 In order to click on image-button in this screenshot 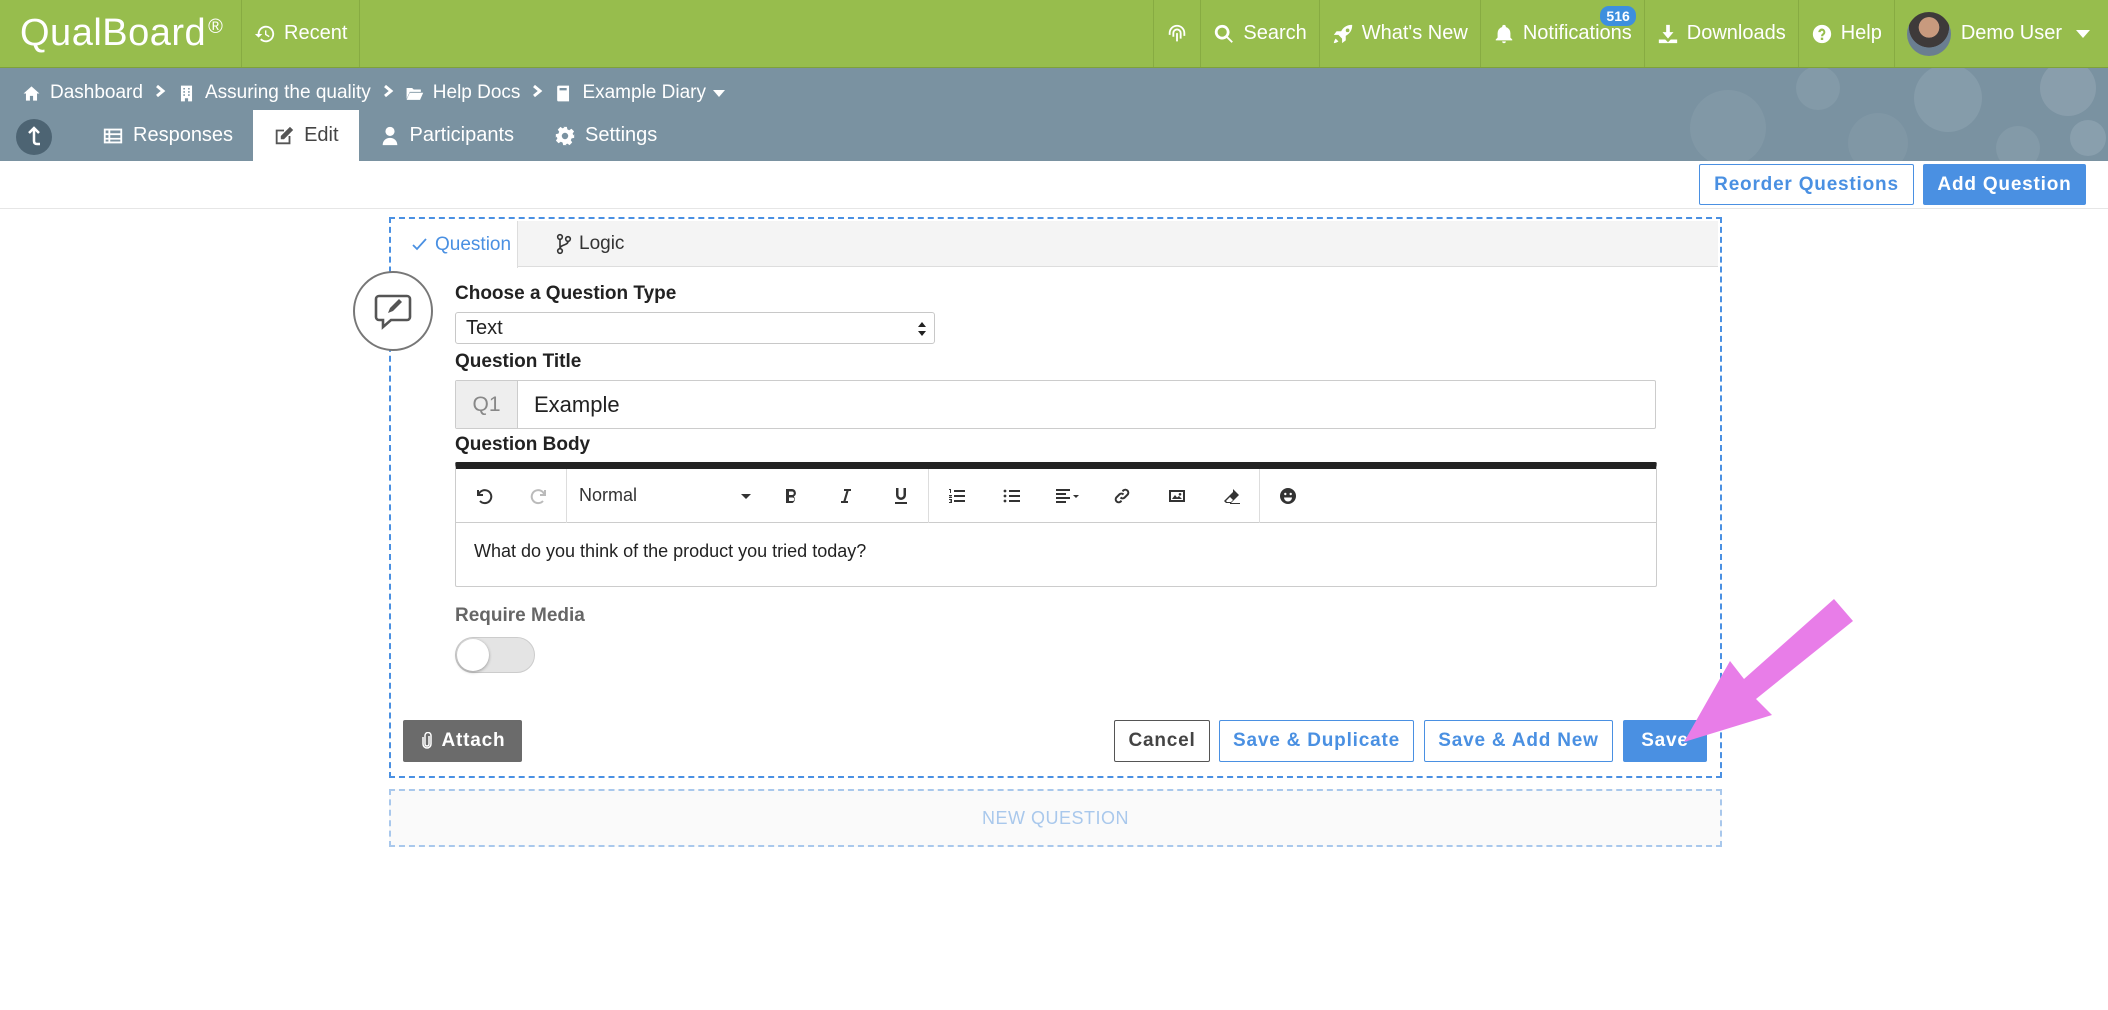, I will do `click(1176, 496)`.